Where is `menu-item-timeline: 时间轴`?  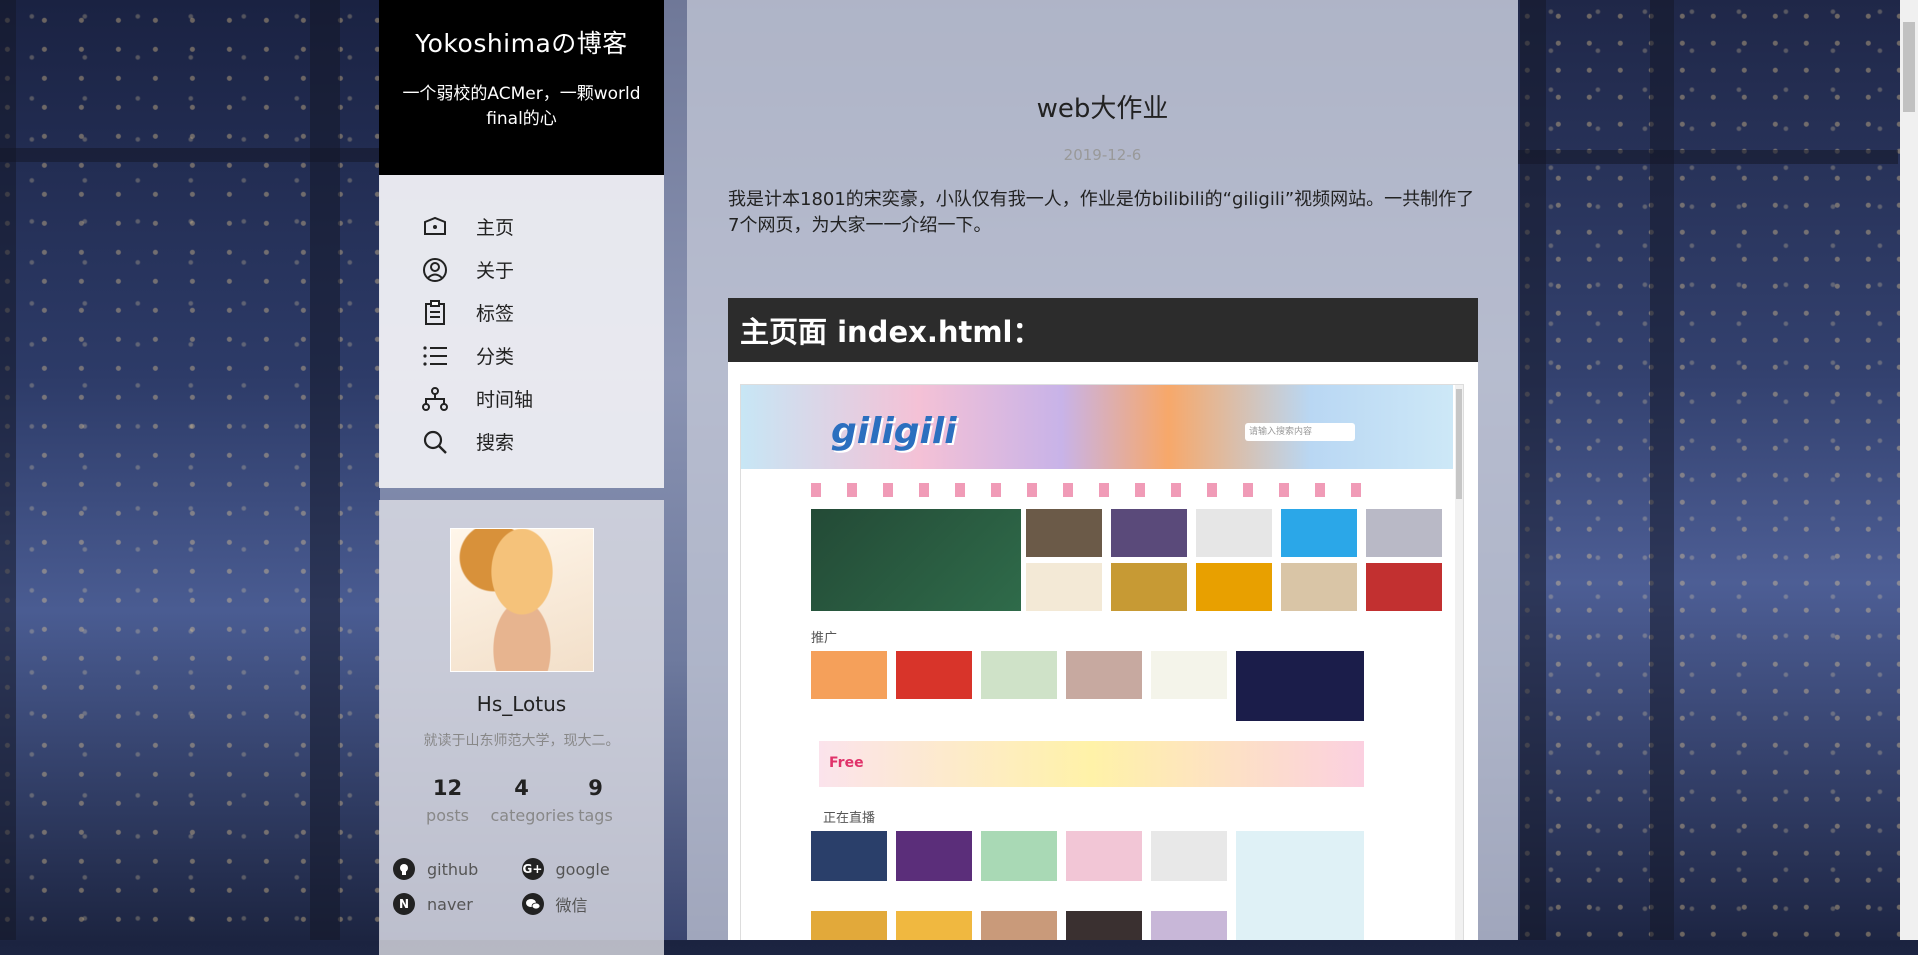 menu-item-timeline: 时间轴 is located at coordinates (521, 398).